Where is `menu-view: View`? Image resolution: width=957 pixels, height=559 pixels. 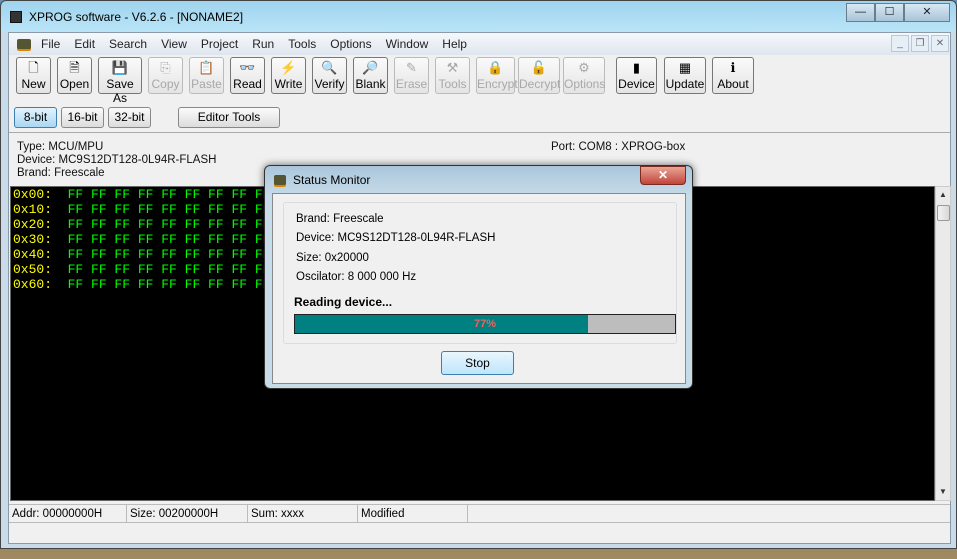
menu-view: View is located at coordinates (174, 44).